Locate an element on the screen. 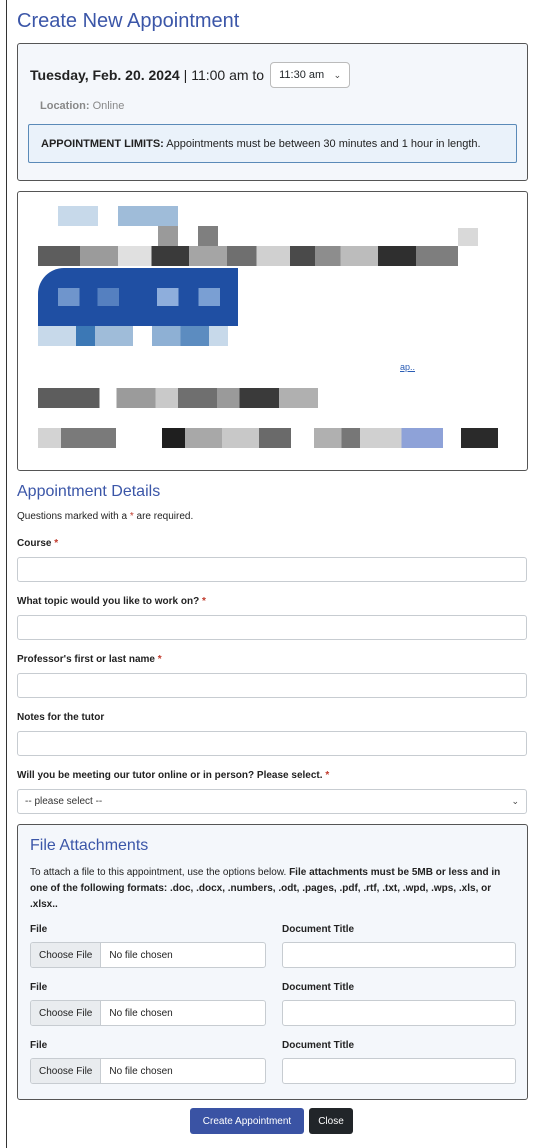  notes-label-text: Notes for the tutor is located at coordinates (61, 717).